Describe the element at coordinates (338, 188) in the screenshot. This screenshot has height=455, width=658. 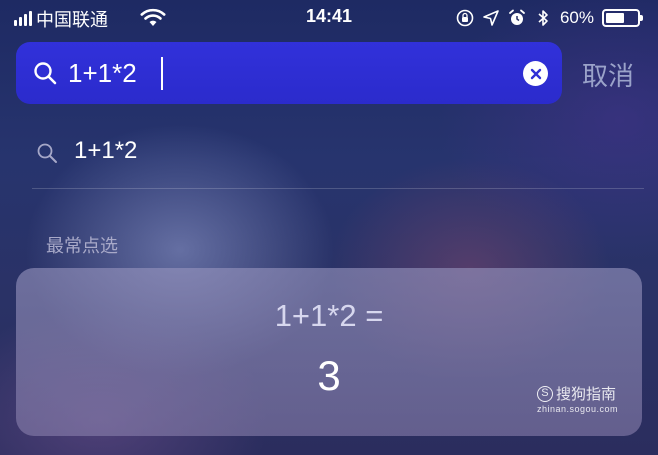
I see `divider` at that location.